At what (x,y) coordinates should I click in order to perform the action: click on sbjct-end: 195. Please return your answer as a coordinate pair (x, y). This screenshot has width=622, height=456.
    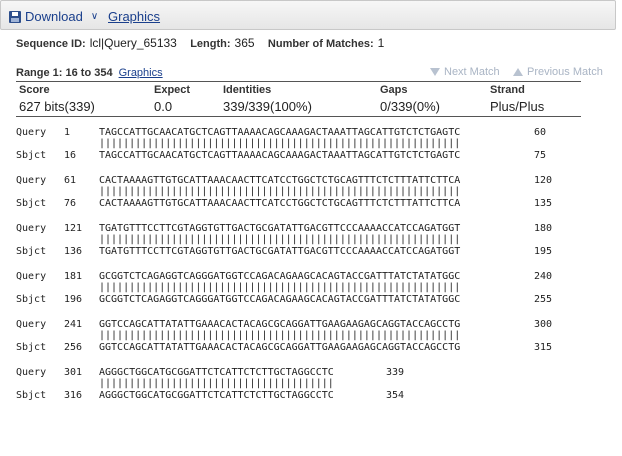
    Looking at the image, I should click on (543, 251).